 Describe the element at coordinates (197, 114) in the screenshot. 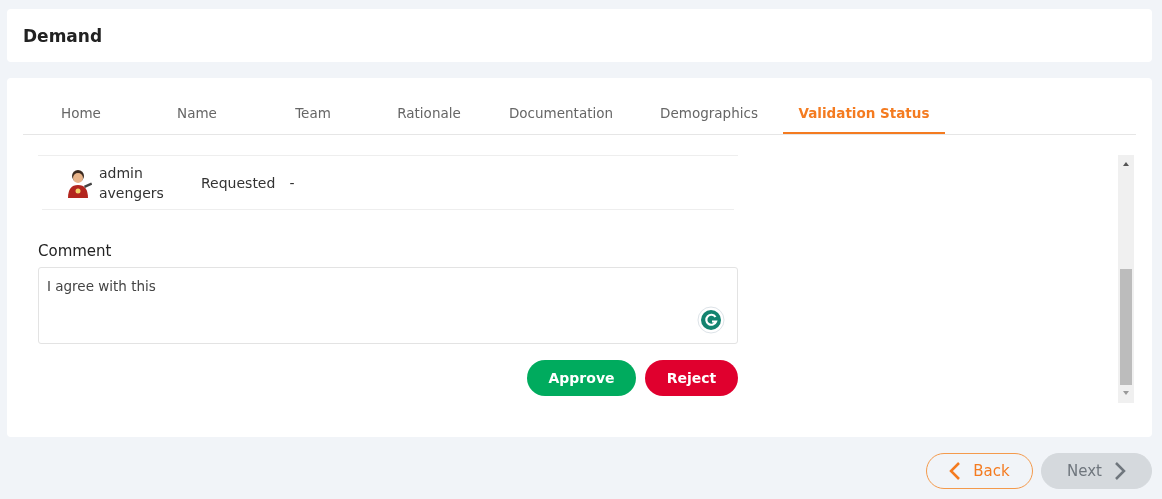

I see `tab: Name` at that location.